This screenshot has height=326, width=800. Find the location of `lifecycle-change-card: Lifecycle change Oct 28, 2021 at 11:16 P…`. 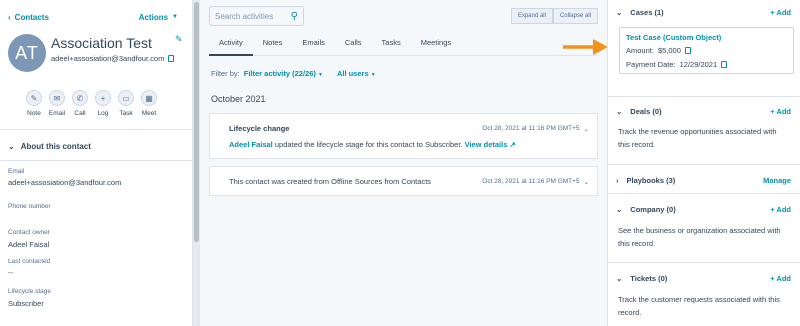

lifecycle-change-card: Lifecycle change Oct 28, 2021 at 11:16 P… is located at coordinates (403, 136).